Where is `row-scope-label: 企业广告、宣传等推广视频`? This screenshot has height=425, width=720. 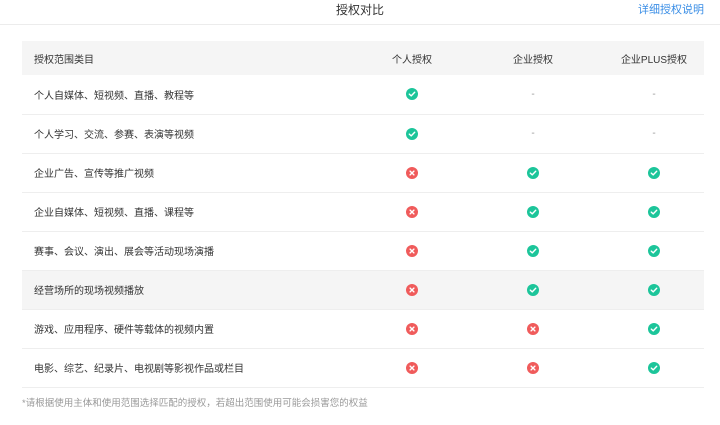 row-scope-label: 企业广告、宣传等推广视频 is located at coordinates (94, 174).